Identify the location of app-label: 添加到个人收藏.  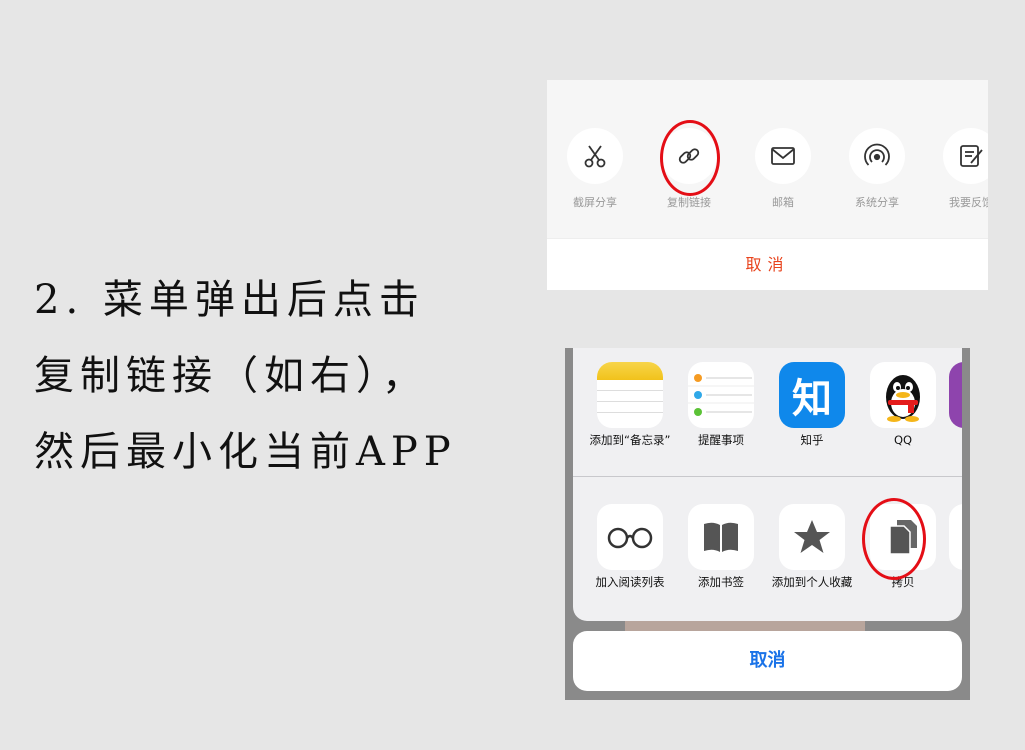
(812, 582).